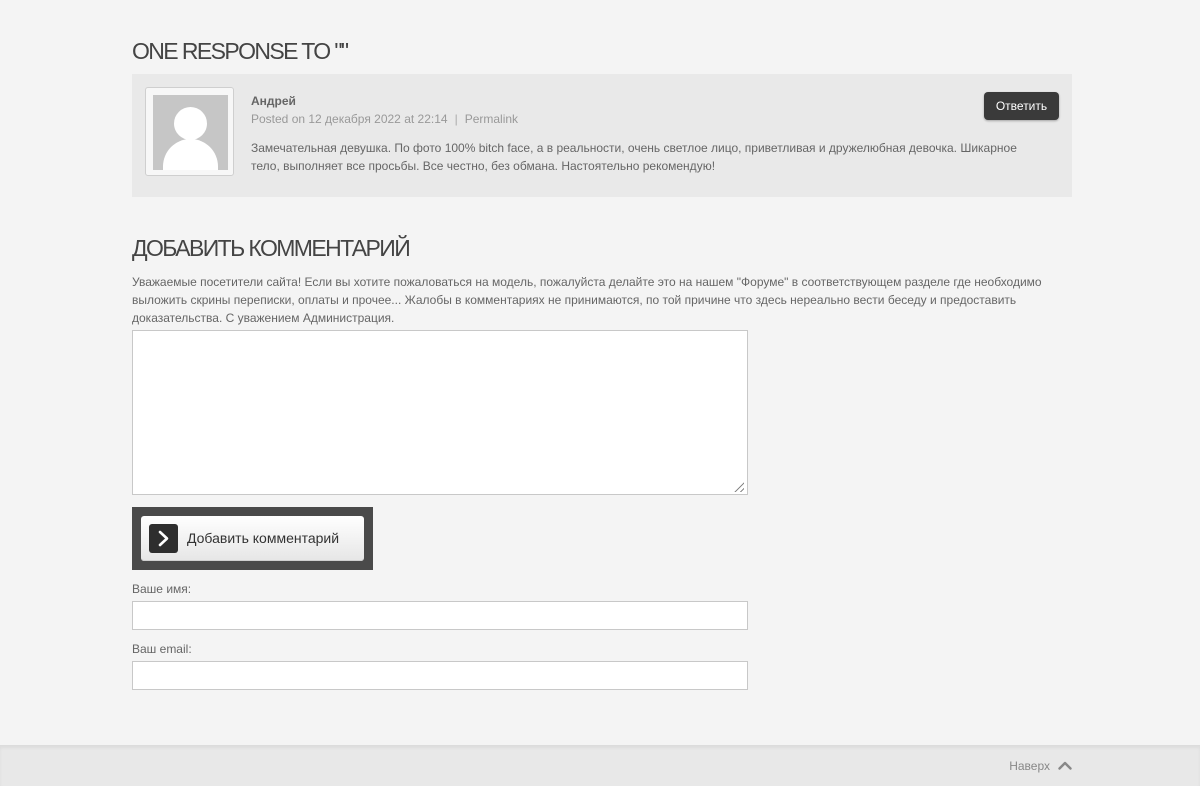 The image size is (1200, 786). I want to click on name-label: Ваше имя:, so click(162, 589).